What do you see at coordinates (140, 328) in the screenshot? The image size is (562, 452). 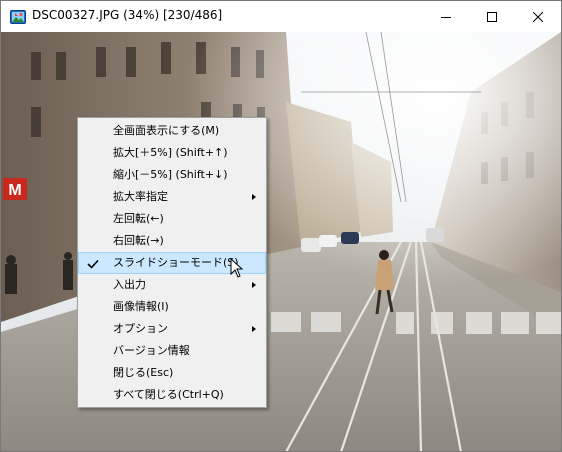 I see `menu-item-label: オプション` at bounding box center [140, 328].